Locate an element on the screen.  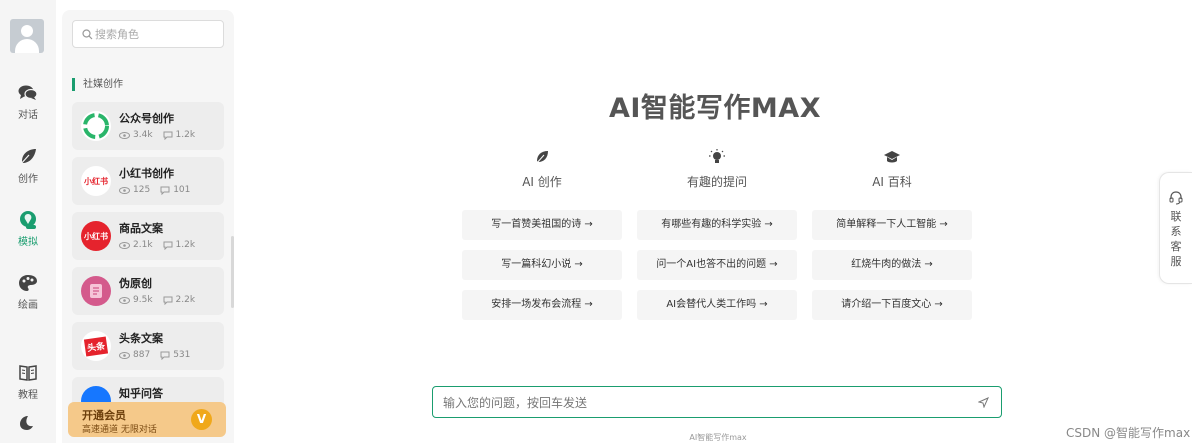
role-stats: 2.1k 1.2k is located at coordinates (157, 245).